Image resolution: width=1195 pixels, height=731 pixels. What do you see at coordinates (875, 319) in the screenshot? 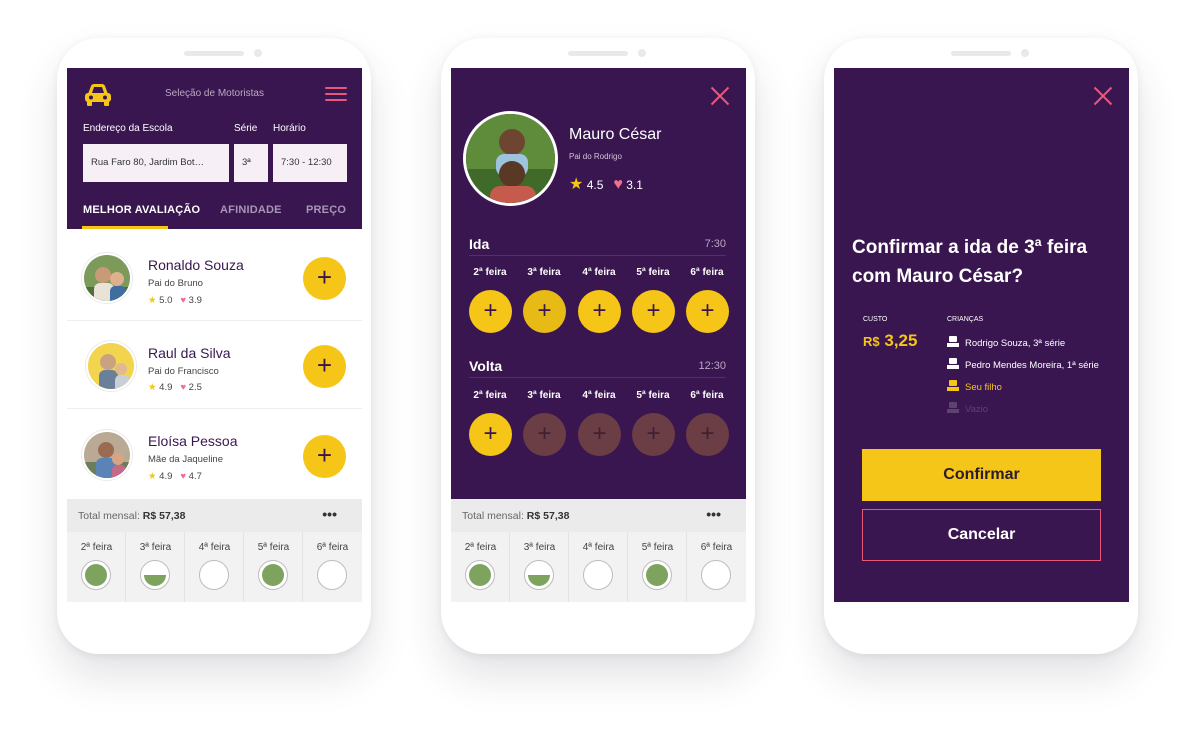
I see `cost-label: CUSTO` at bounding box center [875, 319].